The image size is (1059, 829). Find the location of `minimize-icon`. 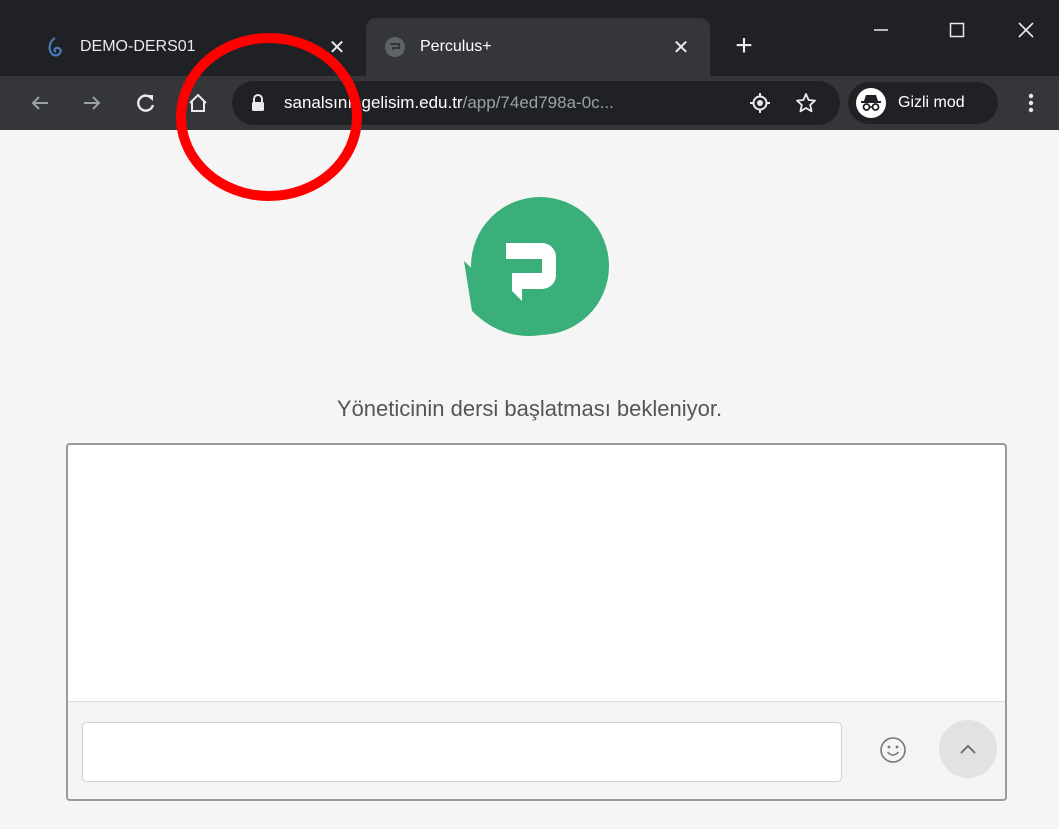

minimize-icon is located at coordinates (881, 30).